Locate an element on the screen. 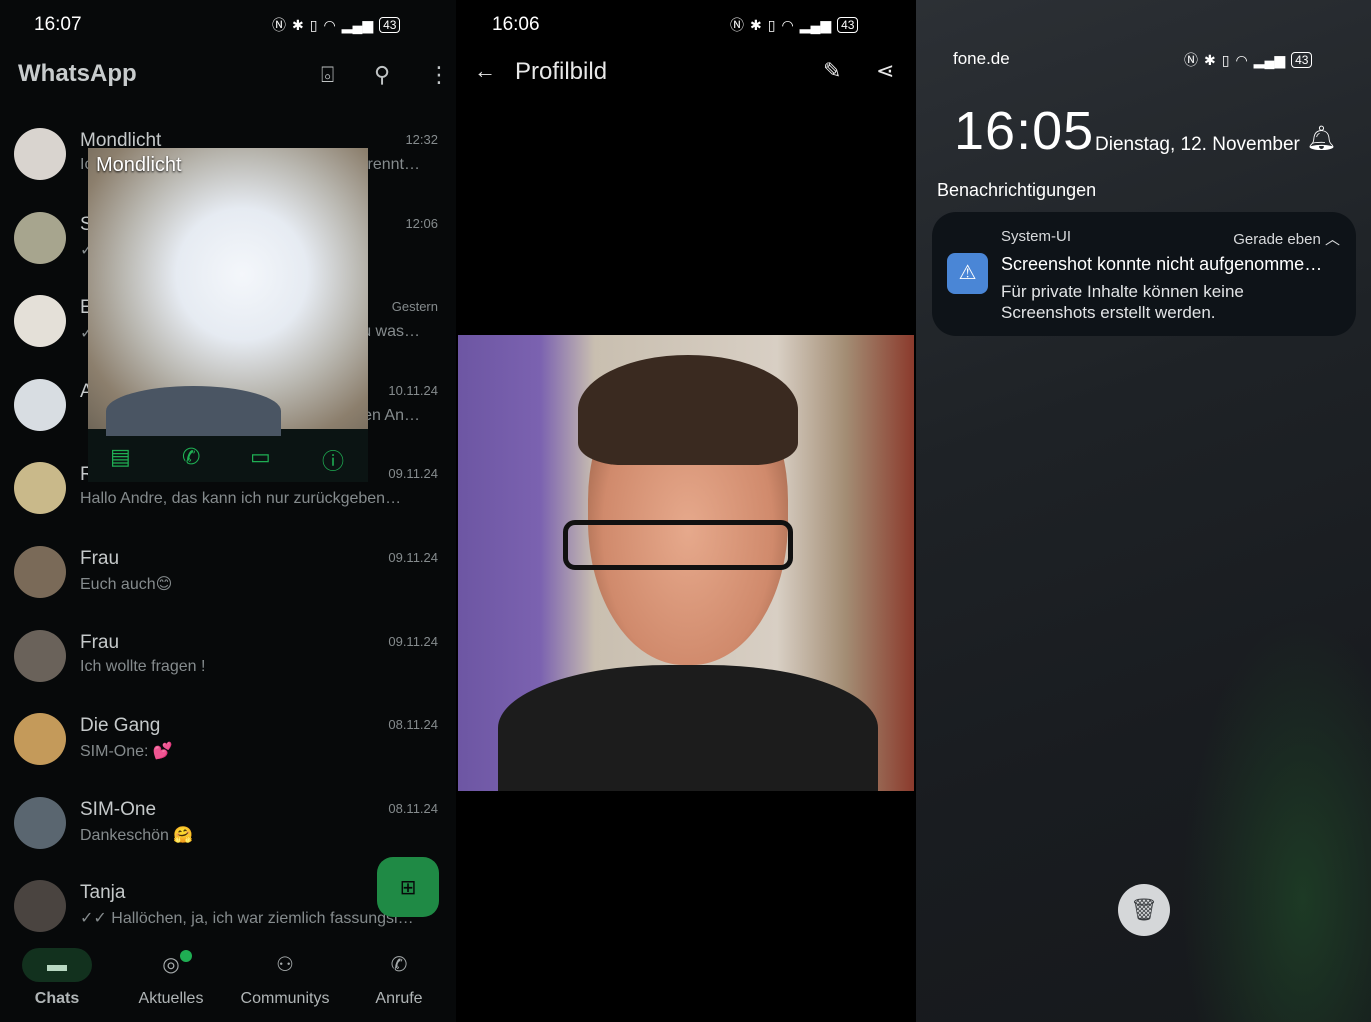 The width and height of the screenshot is (1371, 1022). nav-communitys: ⚇ Communitys is located at coordinates (285, 974).